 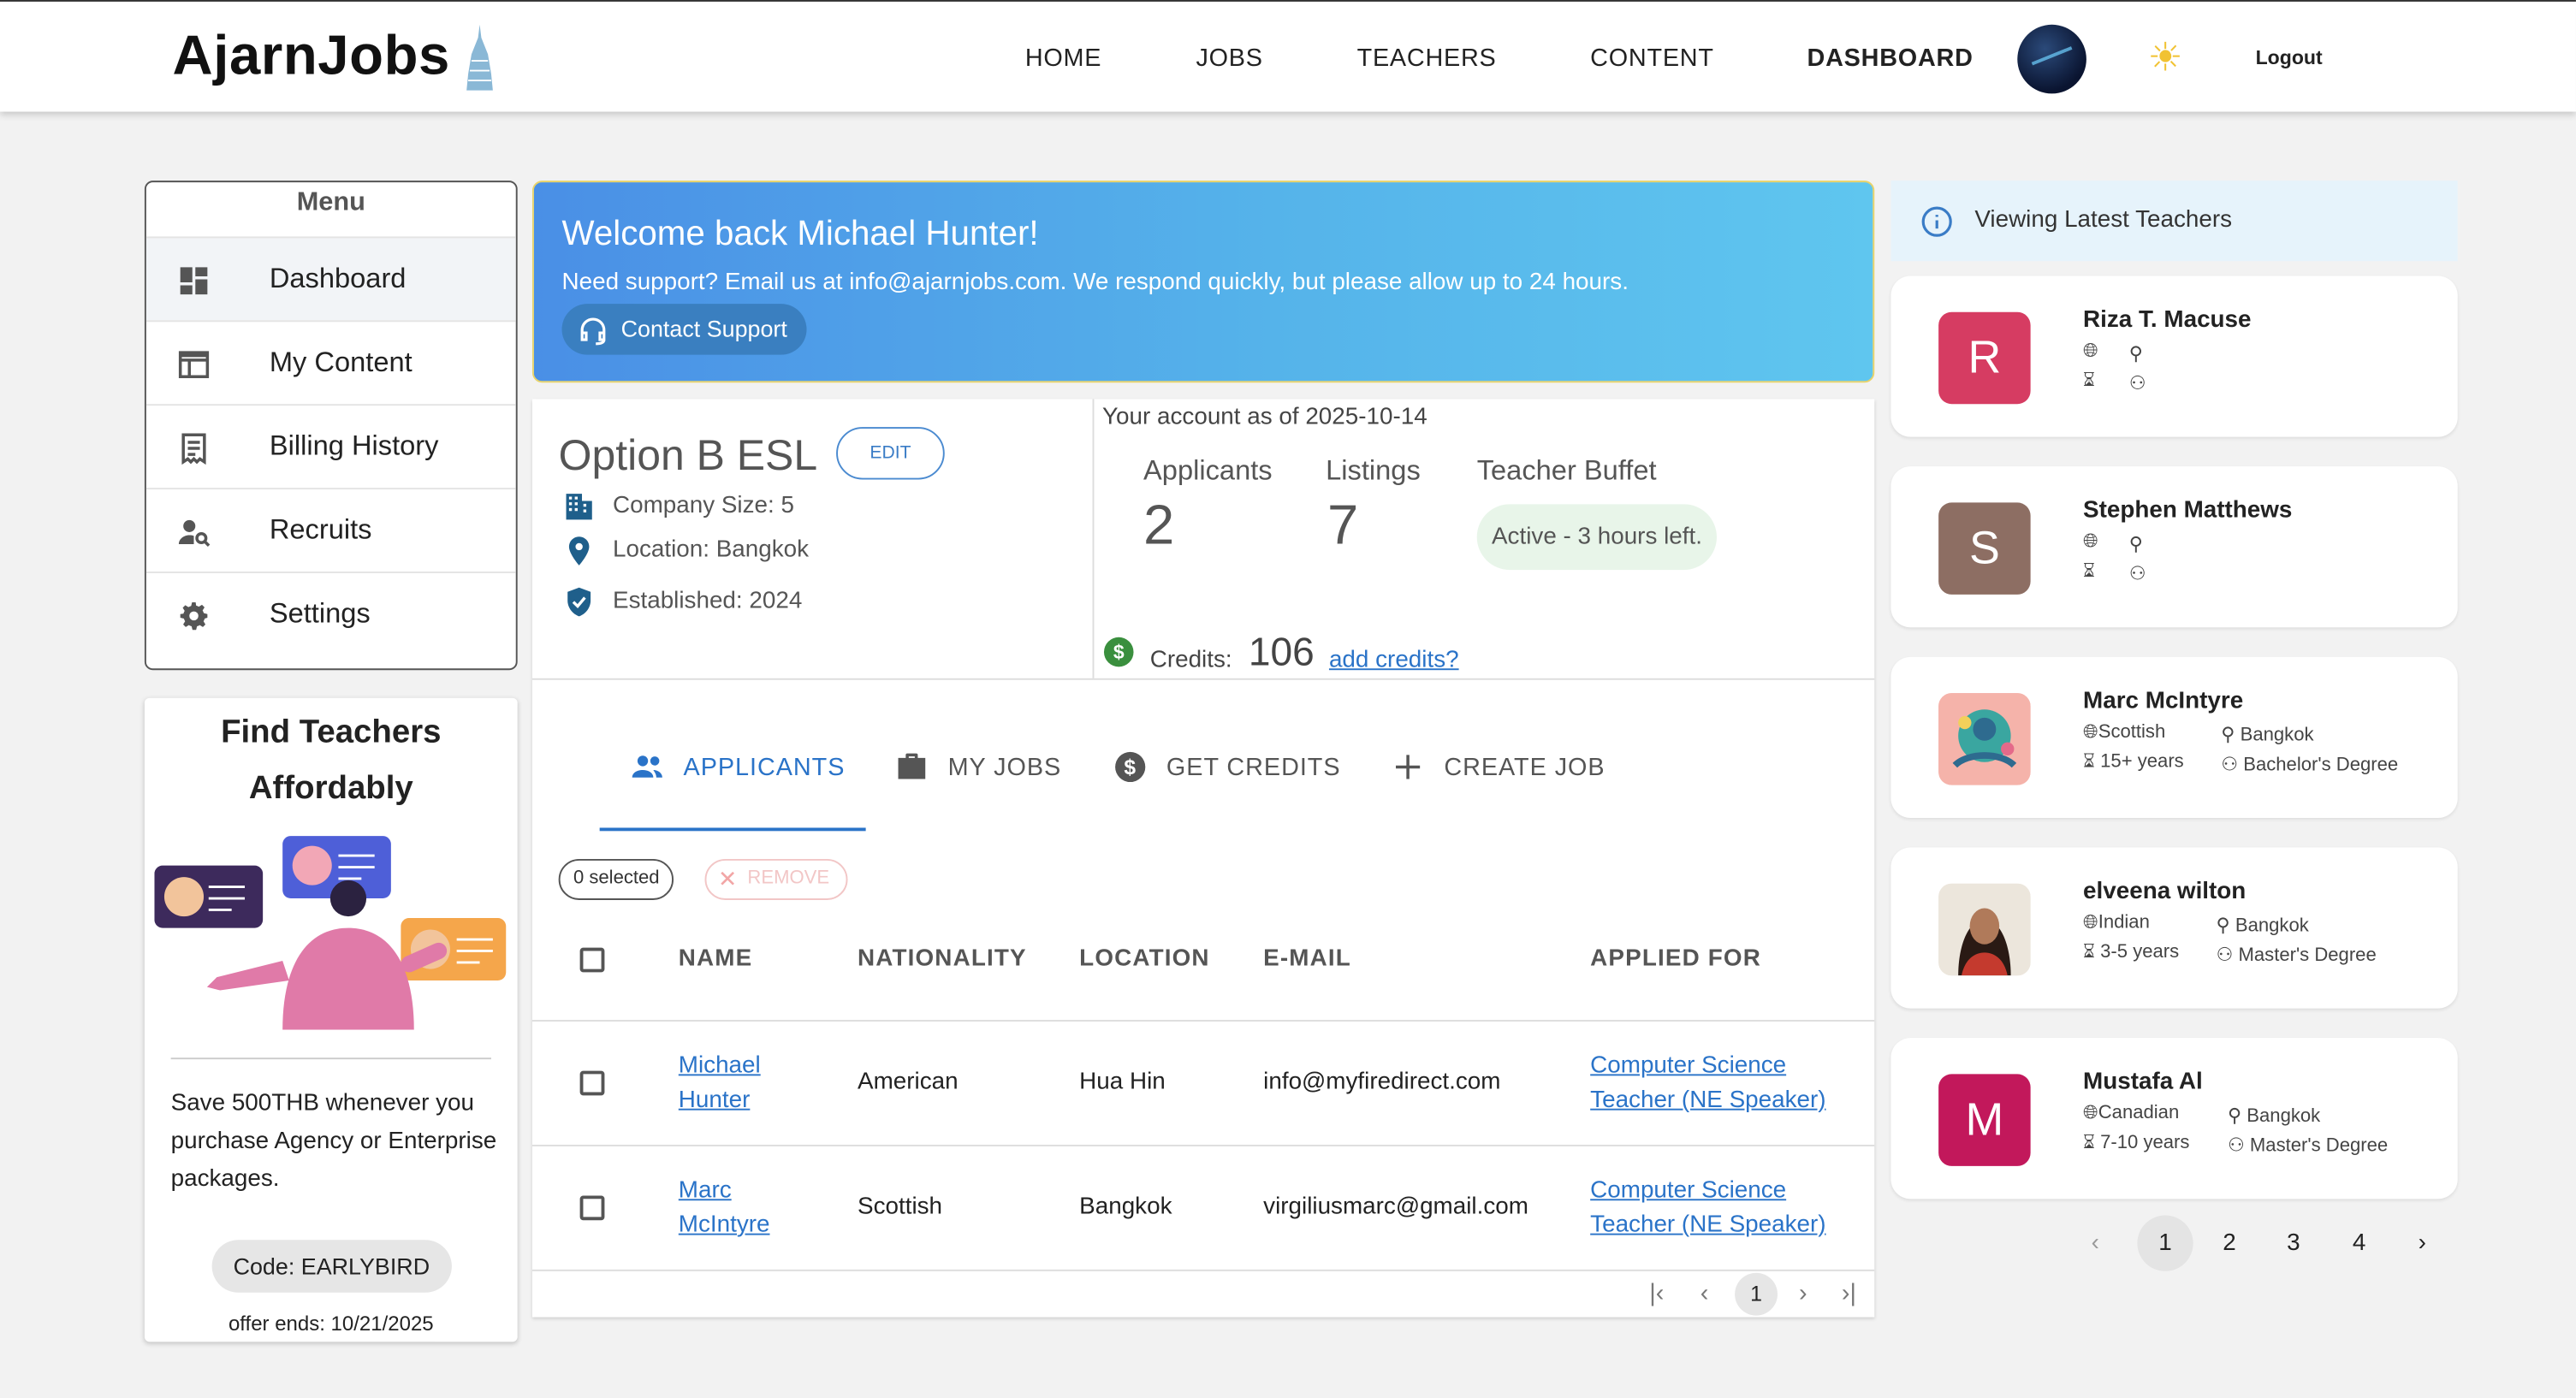 What do you see at coordinates (942, 959) in the screenshot?
I see `column-header-nationality: NATIONALITY` at bounding box center [942, 959].